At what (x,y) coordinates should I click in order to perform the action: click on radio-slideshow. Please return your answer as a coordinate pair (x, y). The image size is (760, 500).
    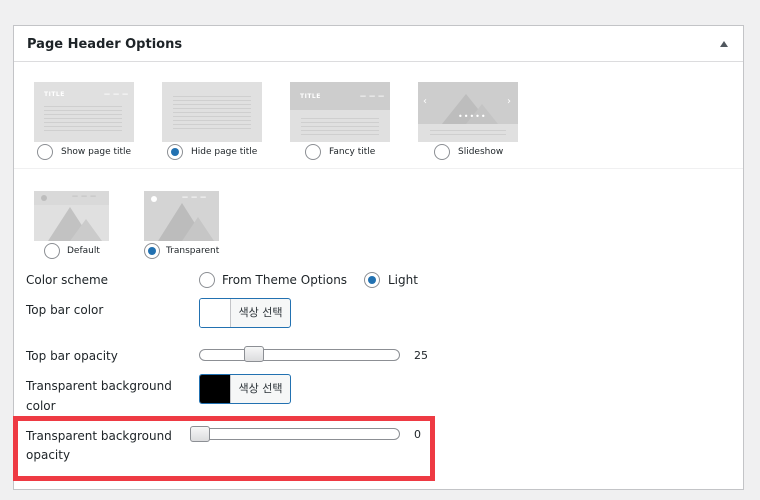
    Looking at the image, I should click on (442, 152).